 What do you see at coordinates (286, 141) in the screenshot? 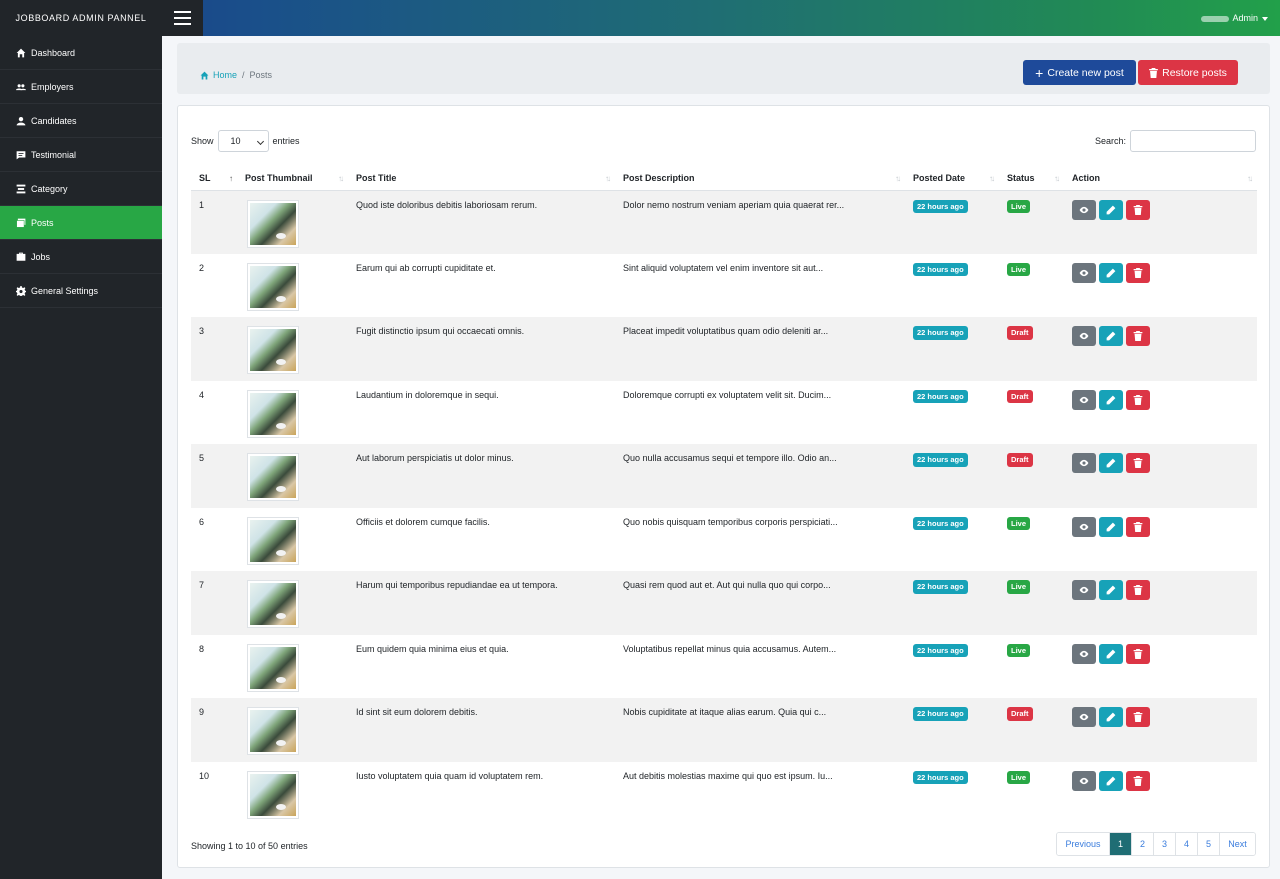
I see `entries-label: entries` at bounding box center [286, 141].